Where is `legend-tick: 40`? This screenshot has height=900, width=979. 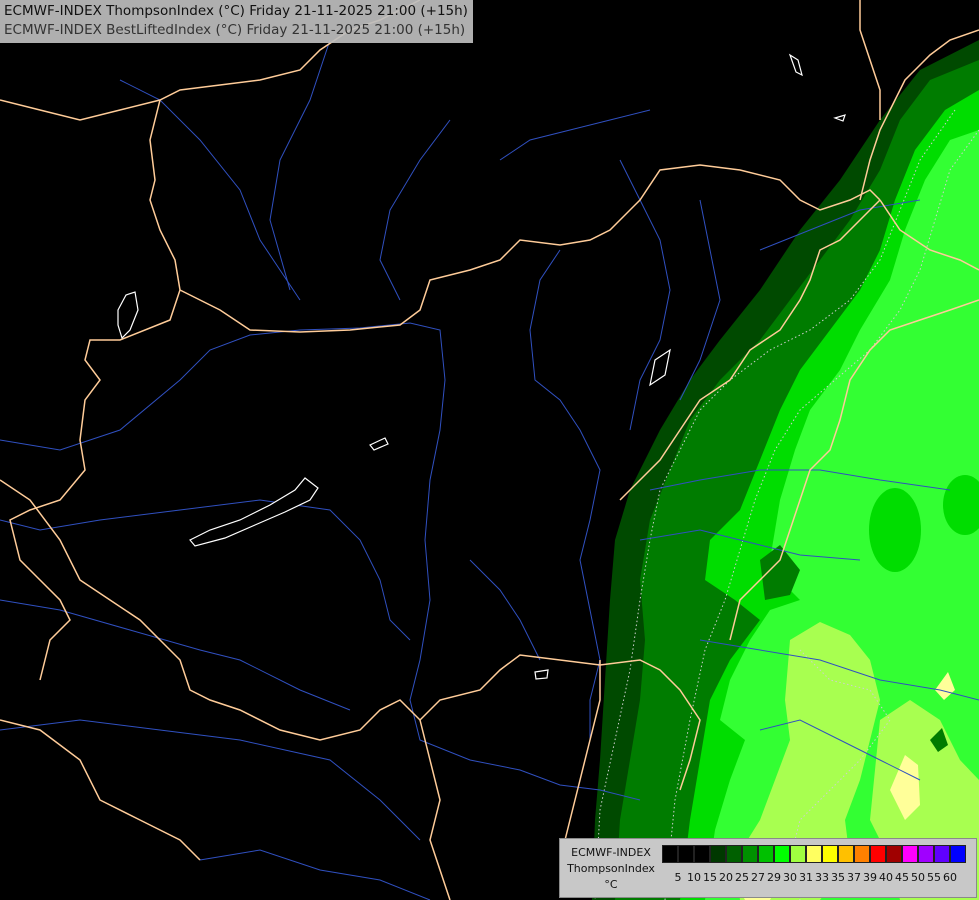 legend-tick: 40 is located at coordinates (886, 877).